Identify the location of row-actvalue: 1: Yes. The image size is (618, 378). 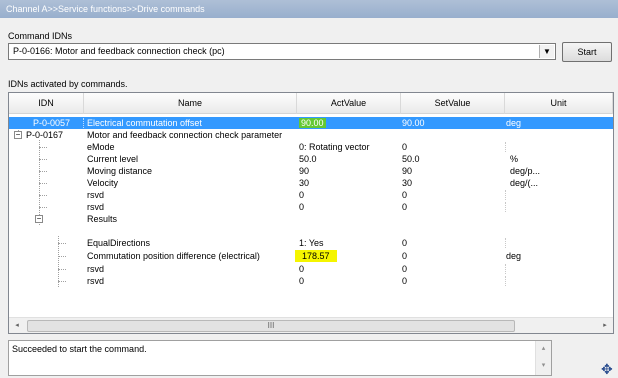
(311, 243).